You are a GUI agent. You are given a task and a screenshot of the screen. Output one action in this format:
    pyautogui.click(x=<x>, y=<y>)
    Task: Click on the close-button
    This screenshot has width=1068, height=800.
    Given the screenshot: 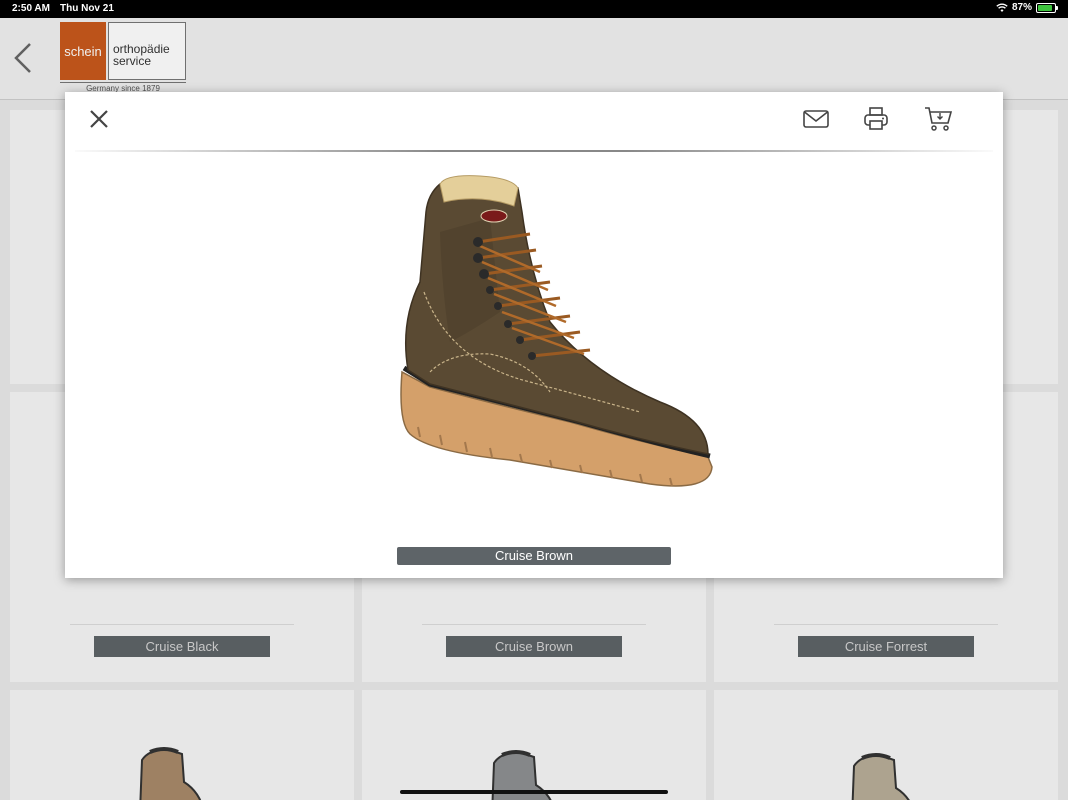 What is the action you would take?
    pyautogui.click(x=99, y=119)
    